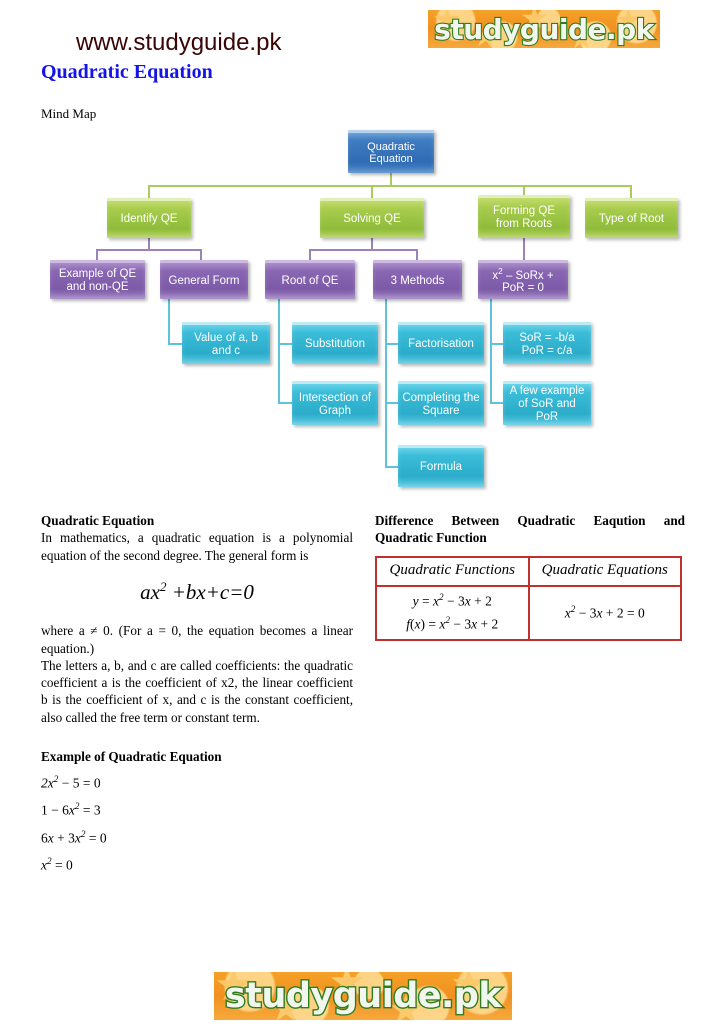 The image size is (724, 1024). I want to click on node-label: Completing the Square, so click(441, 404).